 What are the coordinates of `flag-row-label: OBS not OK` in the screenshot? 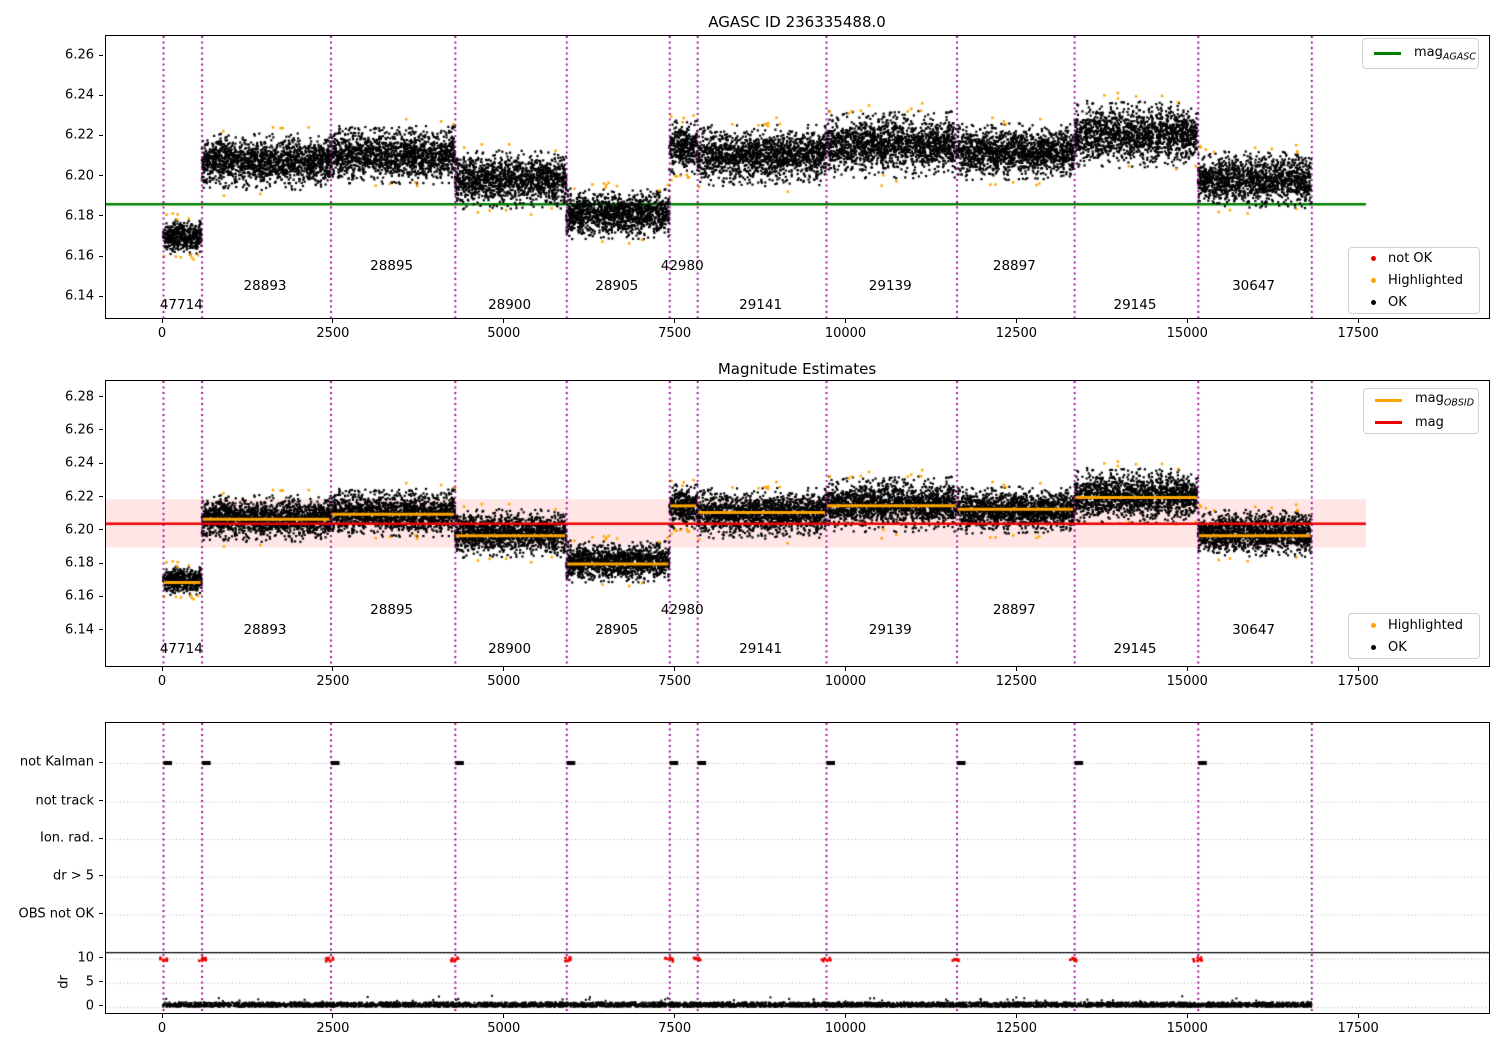 It's located at (56, 914).